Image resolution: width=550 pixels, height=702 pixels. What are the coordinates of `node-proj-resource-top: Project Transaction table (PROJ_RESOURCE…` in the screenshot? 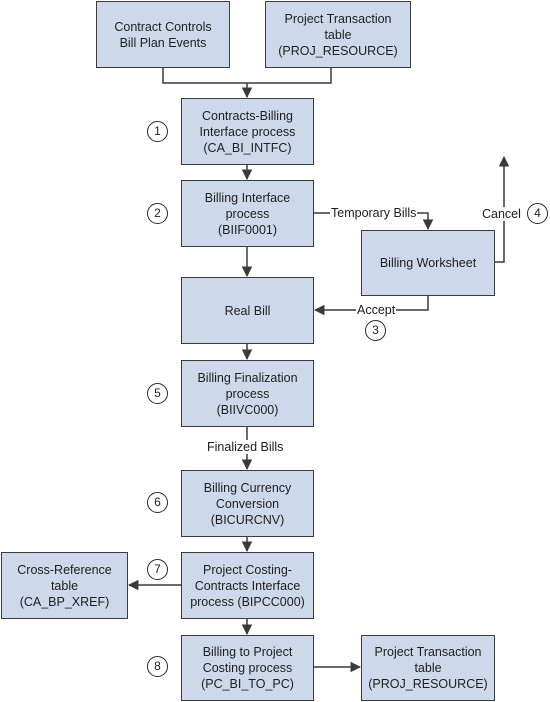 It's located at (338, 34).